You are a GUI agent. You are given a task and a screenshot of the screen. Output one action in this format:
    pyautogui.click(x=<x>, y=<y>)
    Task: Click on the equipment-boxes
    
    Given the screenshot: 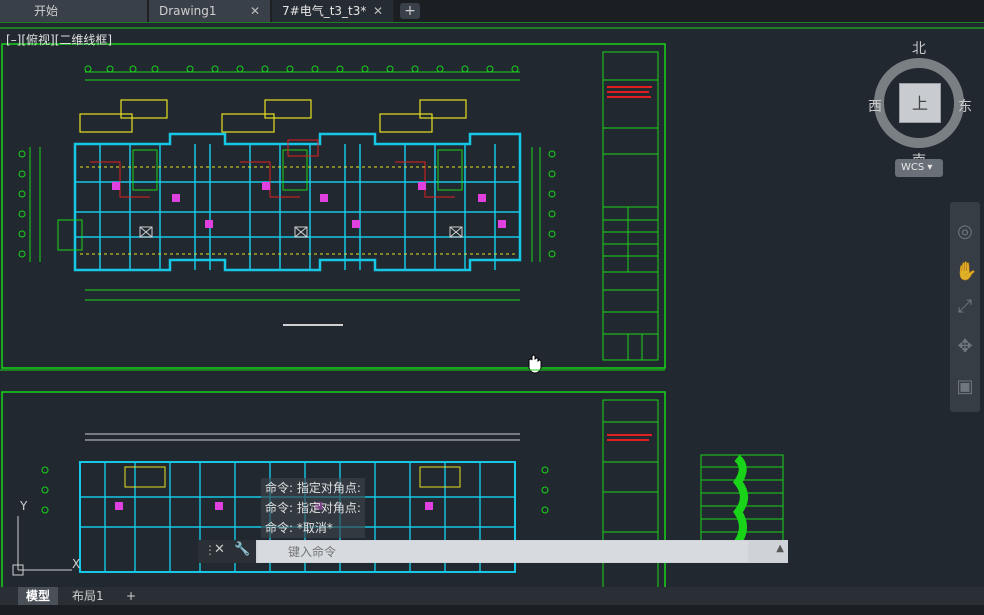 What is the action you would take?
    pyautogui.click(x=301, y=232)
    